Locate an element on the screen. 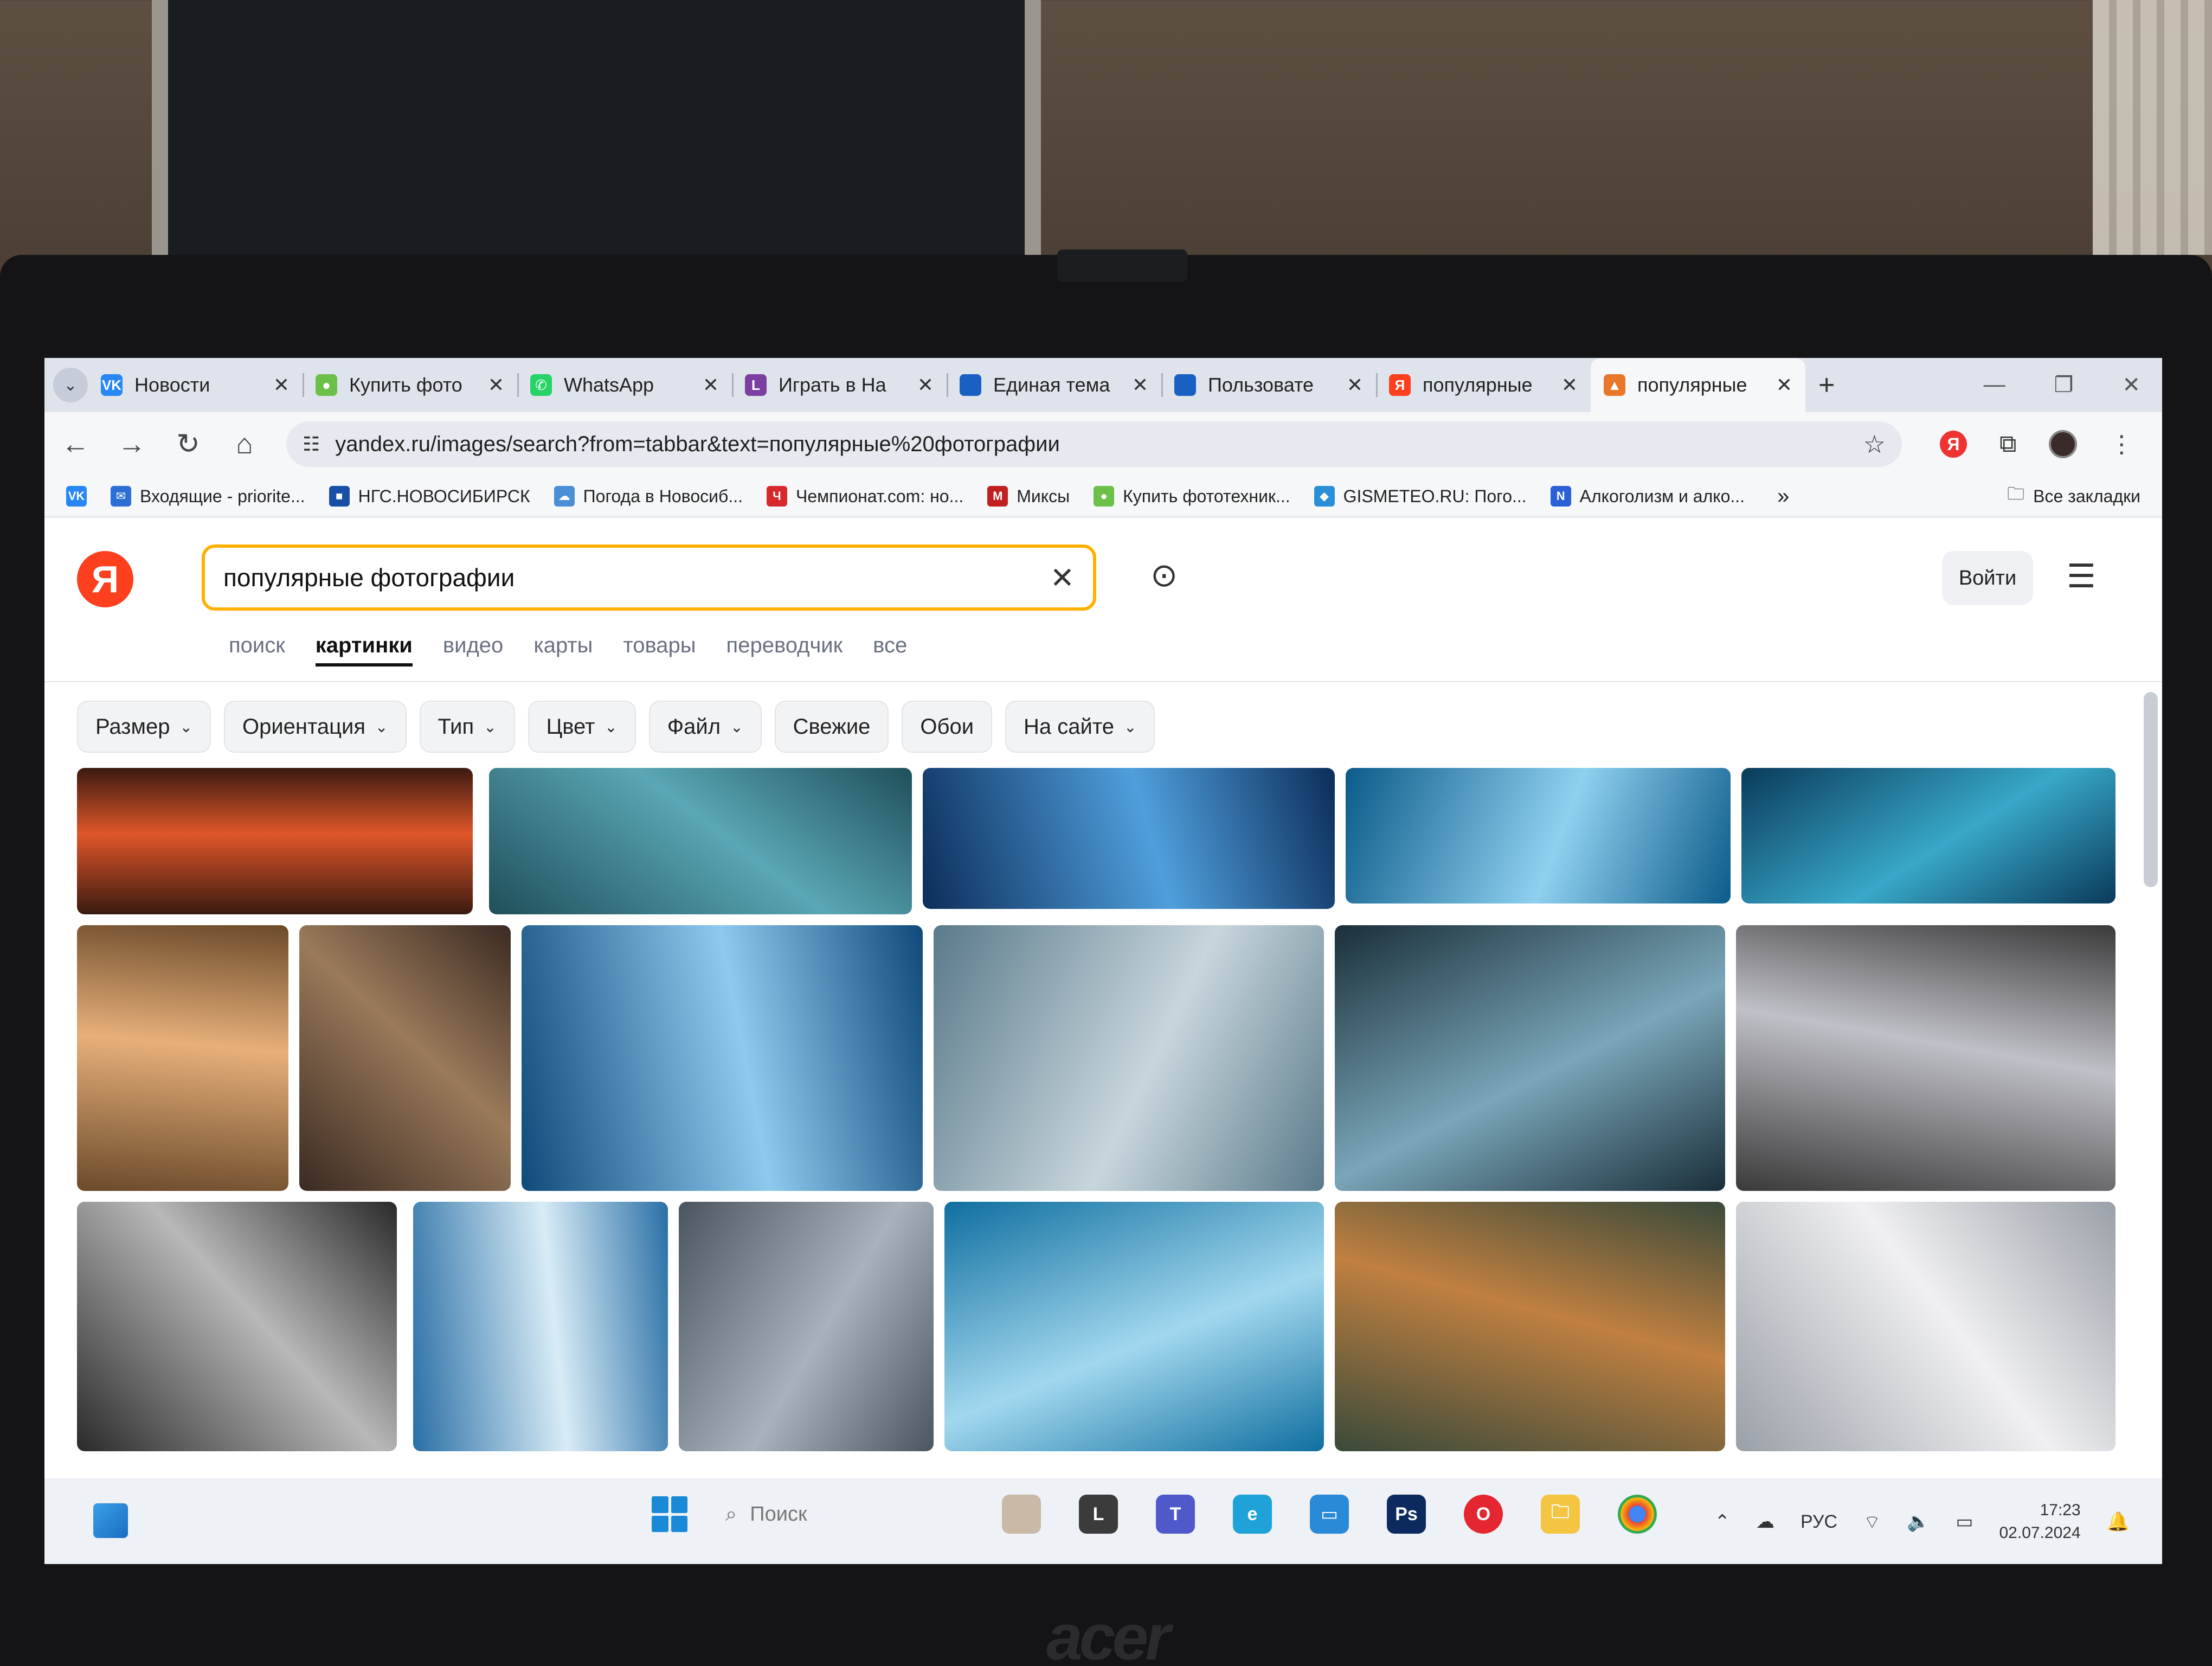  all-bookmarks-button: 🗀 Все закладки is located at coordinates (2073, 496).